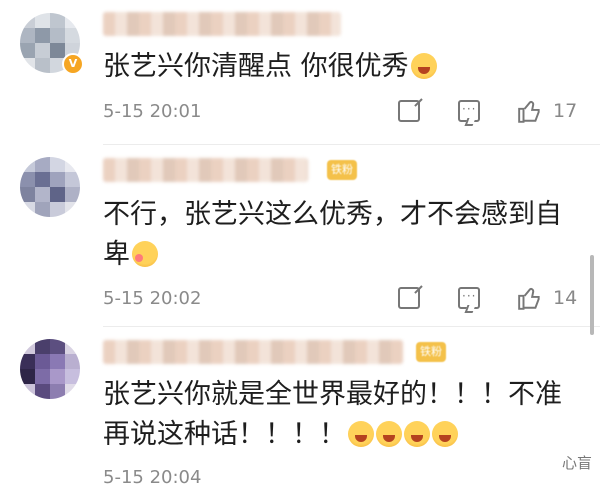 Image resolution: width=600 pixels, height=488 pixels. What do you see at coordinates (592, 295) in the screenshot?
I see `scrollbar` at bounding box center [592, 295].